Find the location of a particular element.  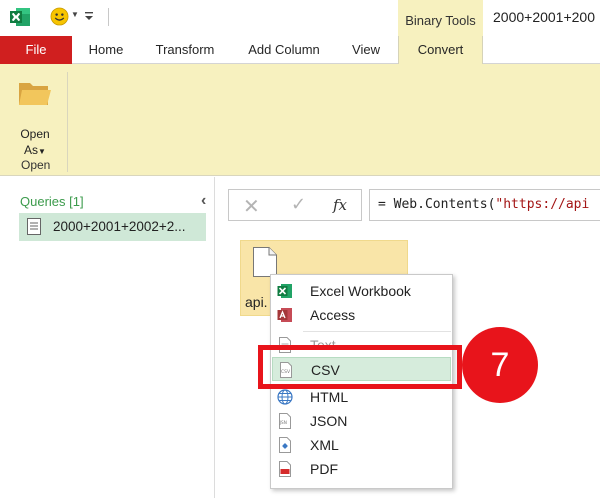

formula-input: = Web.Contents("https://api is located at coordinates (484, 205).